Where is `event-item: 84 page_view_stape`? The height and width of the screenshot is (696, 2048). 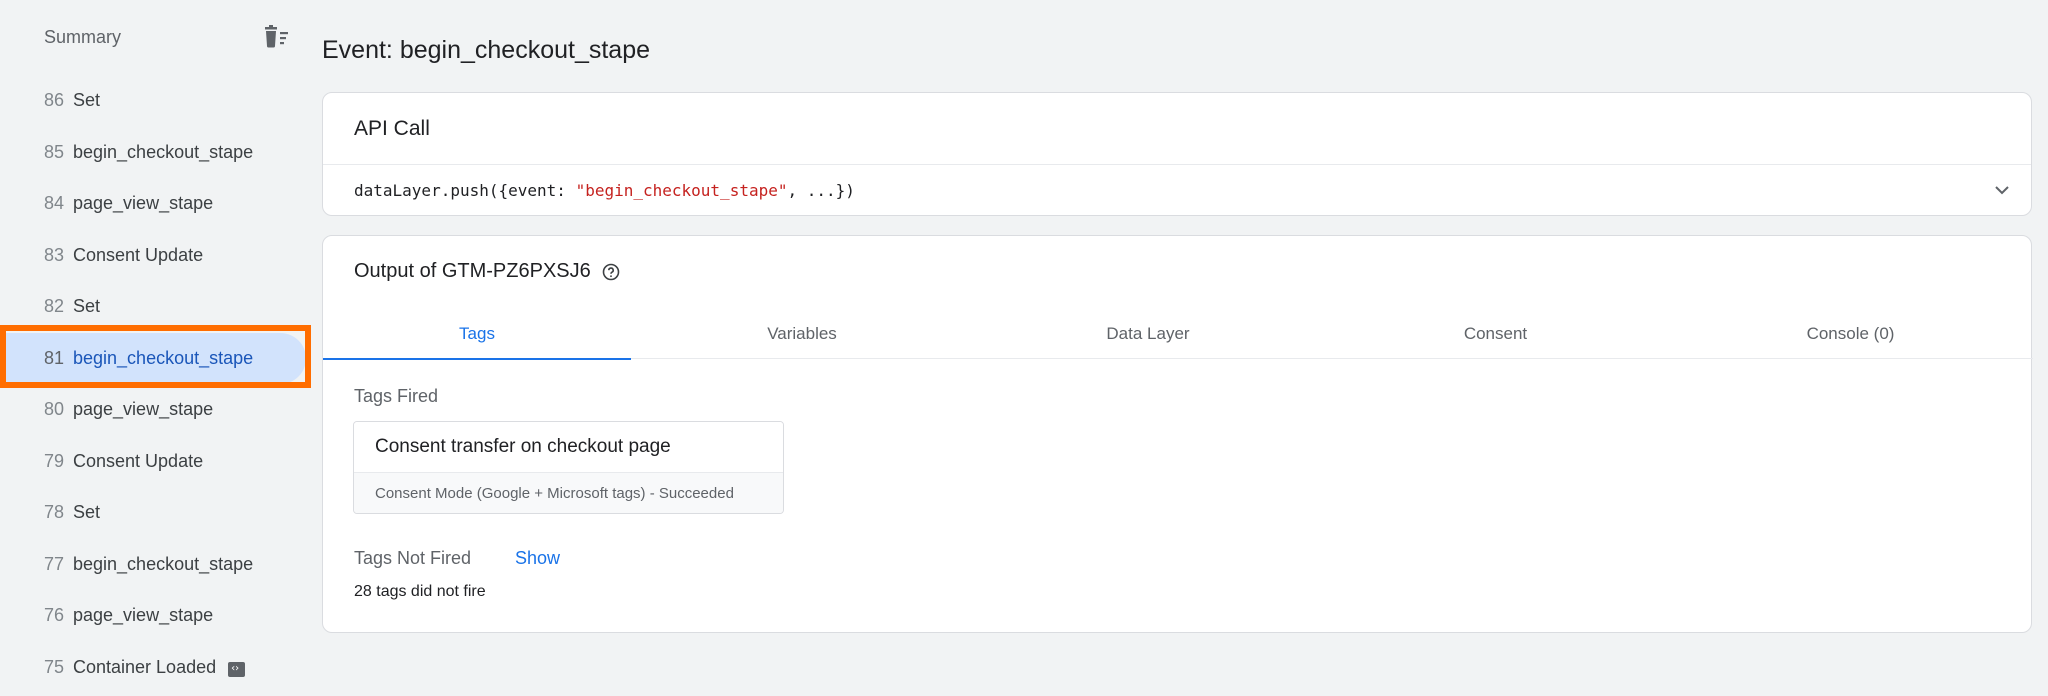 event-item: 84 page_view_stape is located at coordinates (155, 204).